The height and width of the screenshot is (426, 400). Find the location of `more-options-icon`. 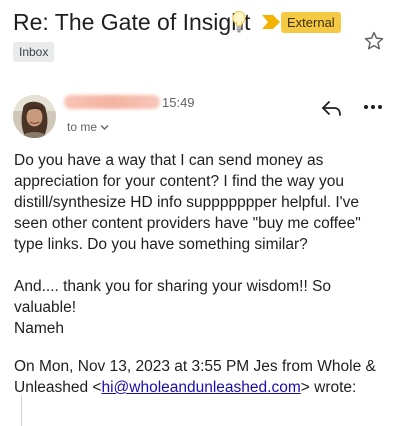

more-options-icon is located at coordinates (373, 107).